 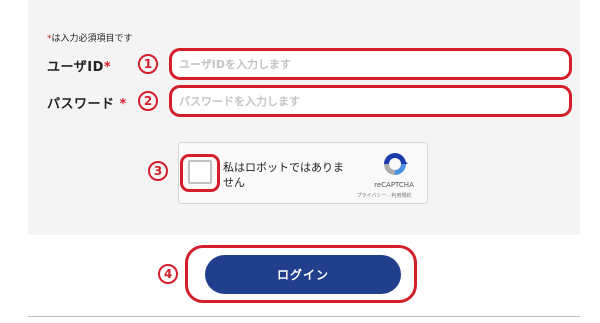 What do you see at coordinates (200, 172) in the screenshot?
I see `captcha-checkbox` at bounding box center [200, 172].